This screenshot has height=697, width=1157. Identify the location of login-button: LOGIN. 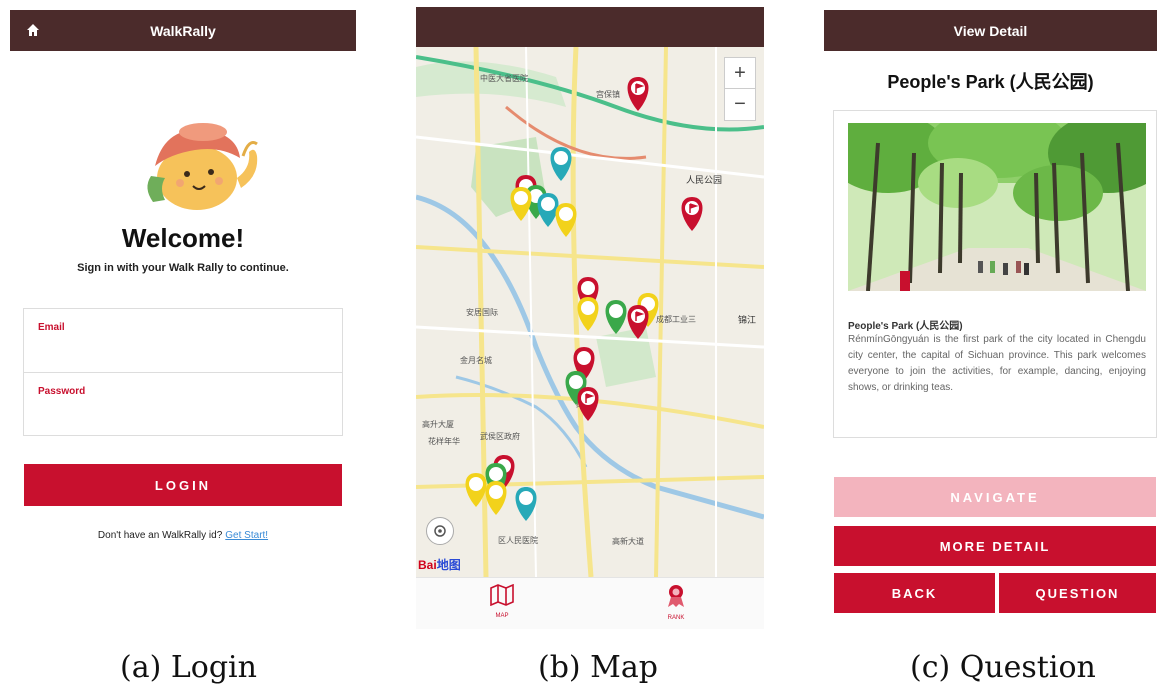
(183, 485).